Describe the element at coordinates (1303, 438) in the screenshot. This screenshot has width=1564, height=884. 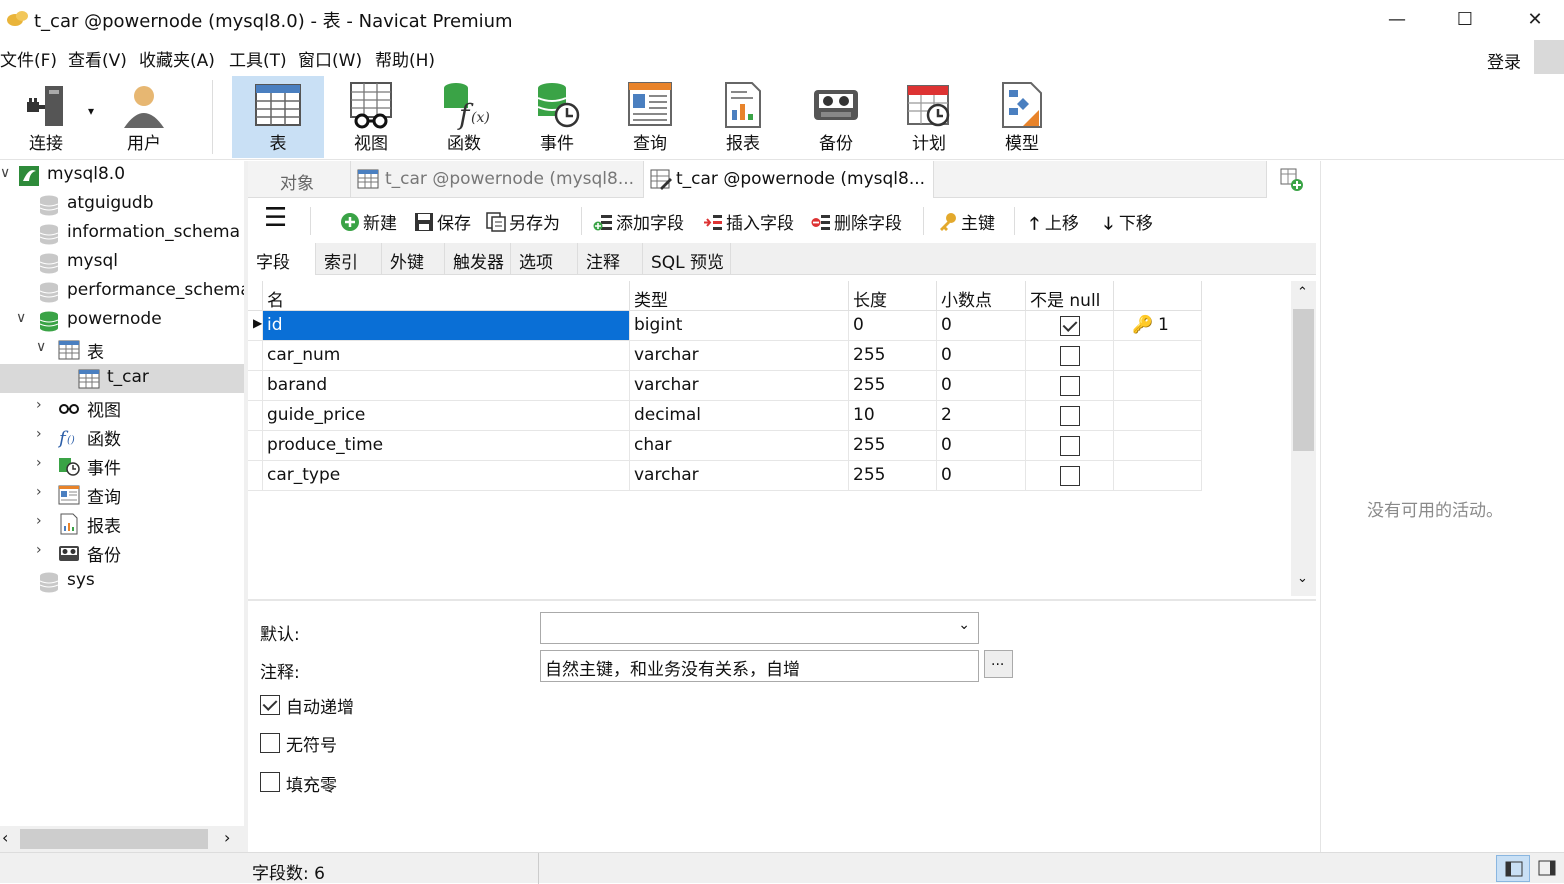
I see `grid-vertical-scrollbar: ⌃ ⌄` at that location.